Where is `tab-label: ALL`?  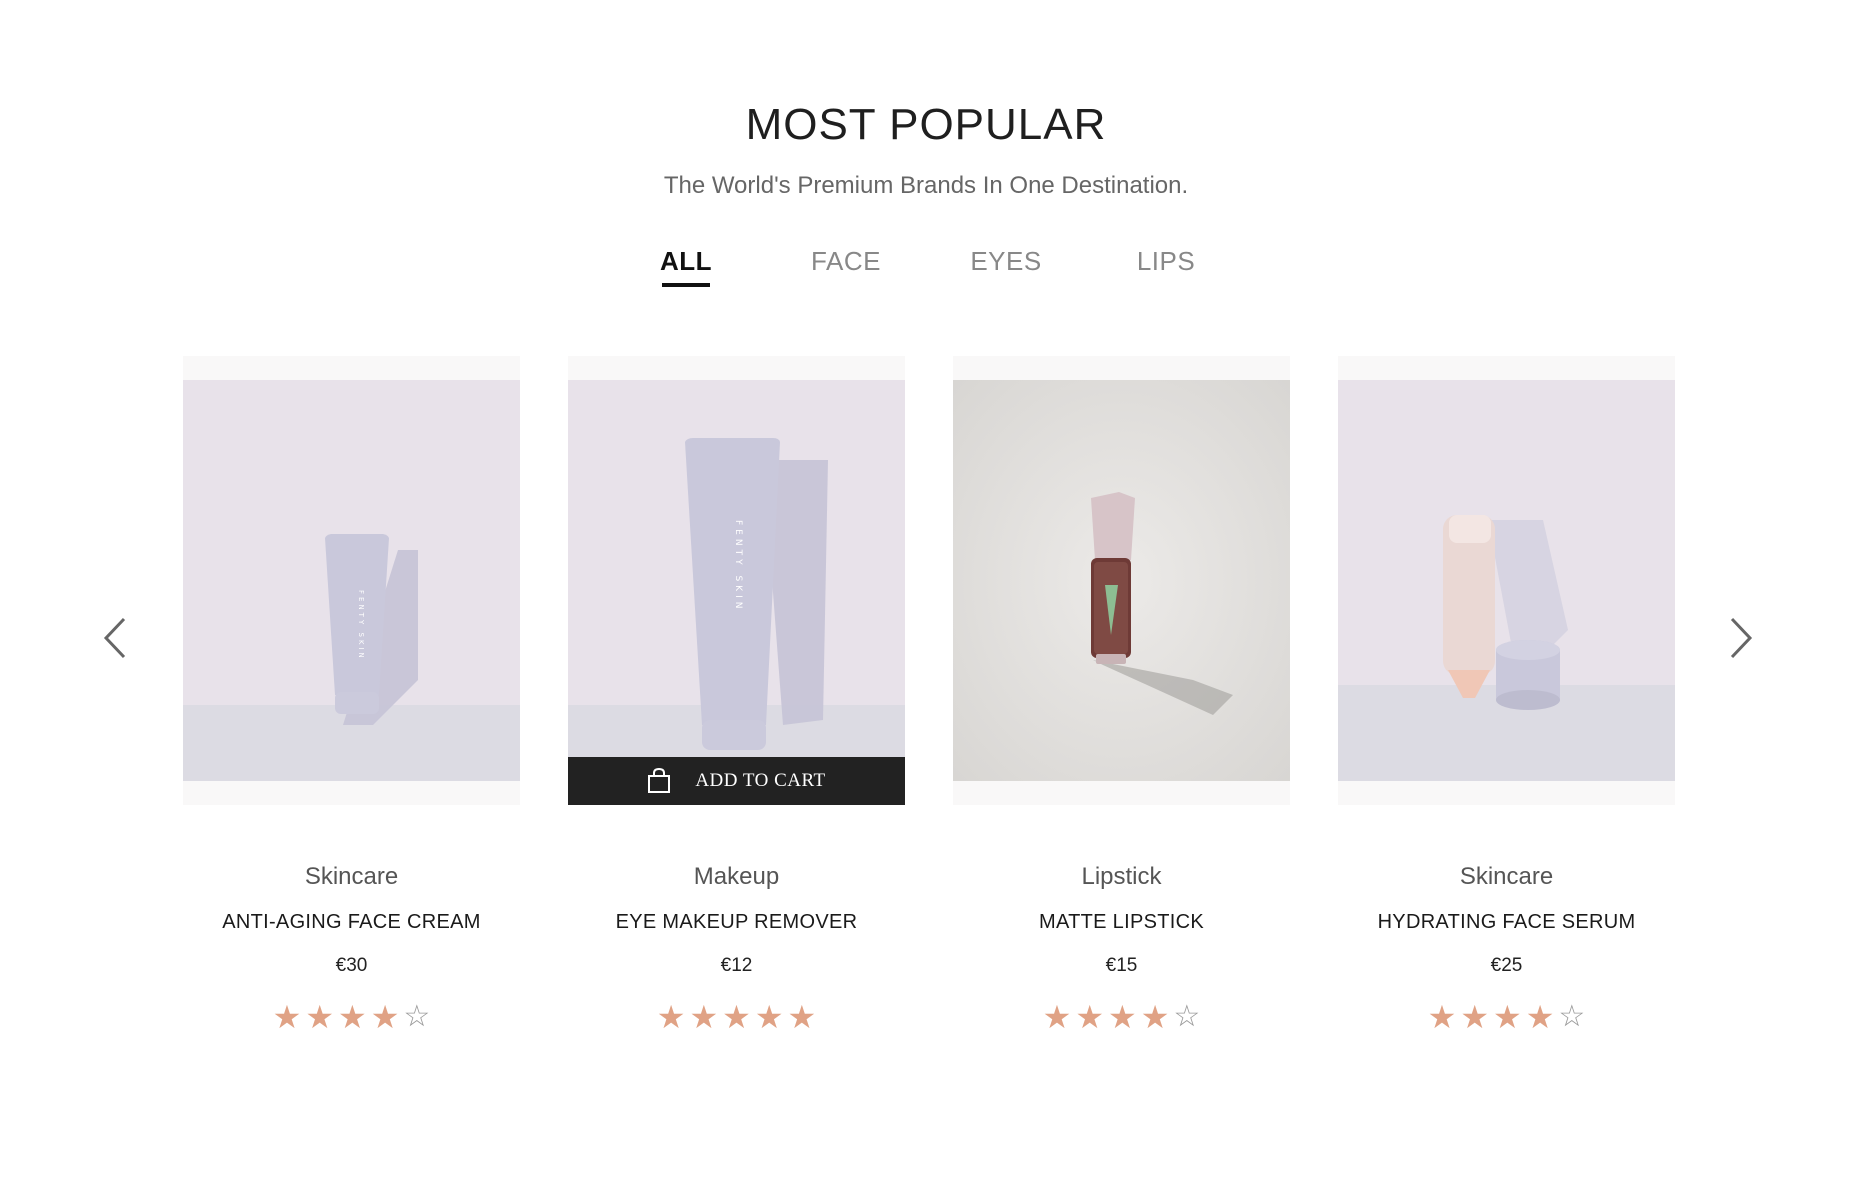 tab-label: ALL is located at coordinates (686, 261).